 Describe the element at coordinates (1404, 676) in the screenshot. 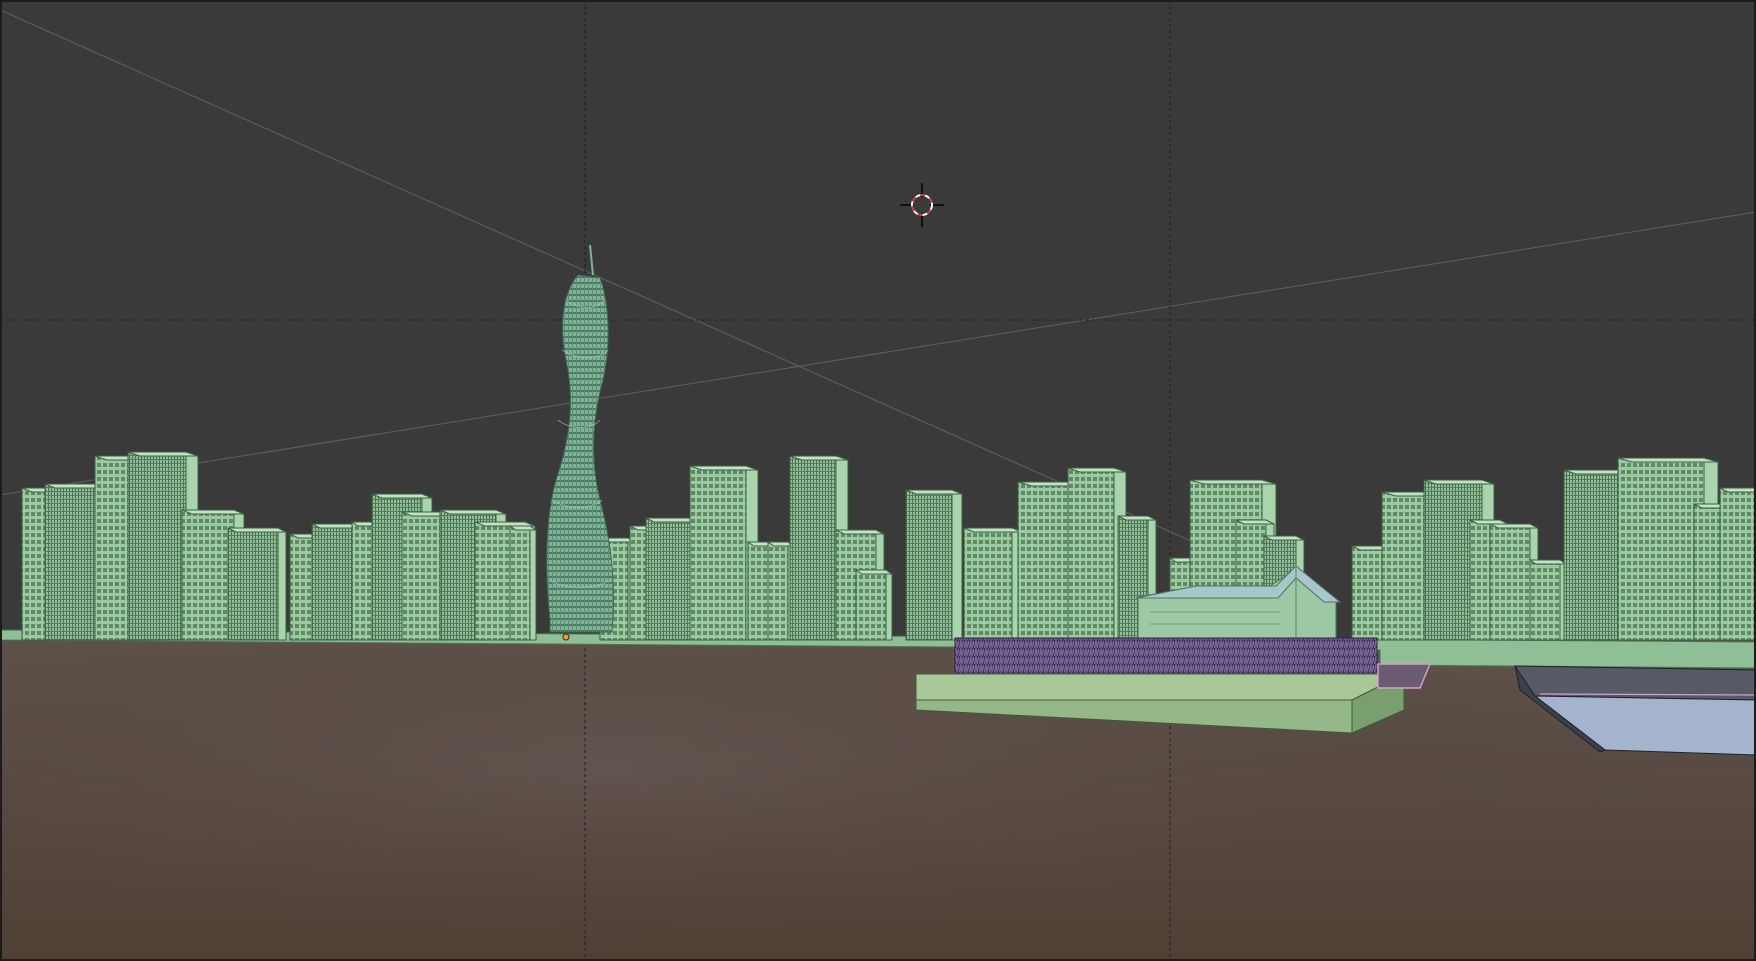

I see `path-strip` at that location.